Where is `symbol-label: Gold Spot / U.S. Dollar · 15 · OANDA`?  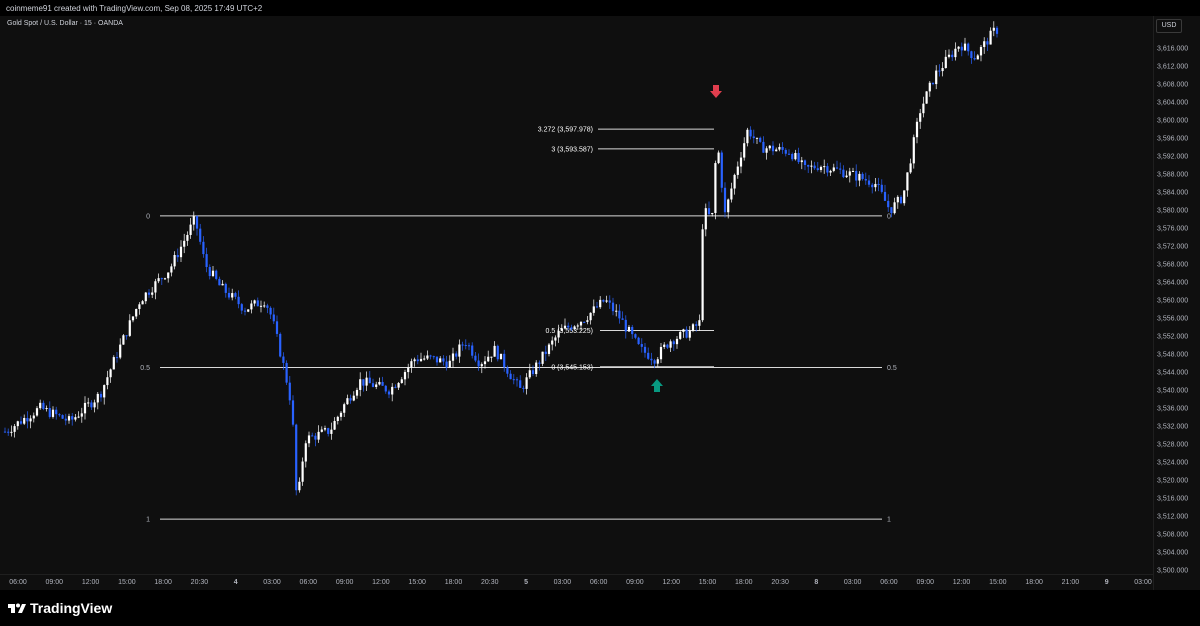 symbol-label: Gold Spot / U.S. Dollar · 15 · OANDA is located at coordinates (65, 23).